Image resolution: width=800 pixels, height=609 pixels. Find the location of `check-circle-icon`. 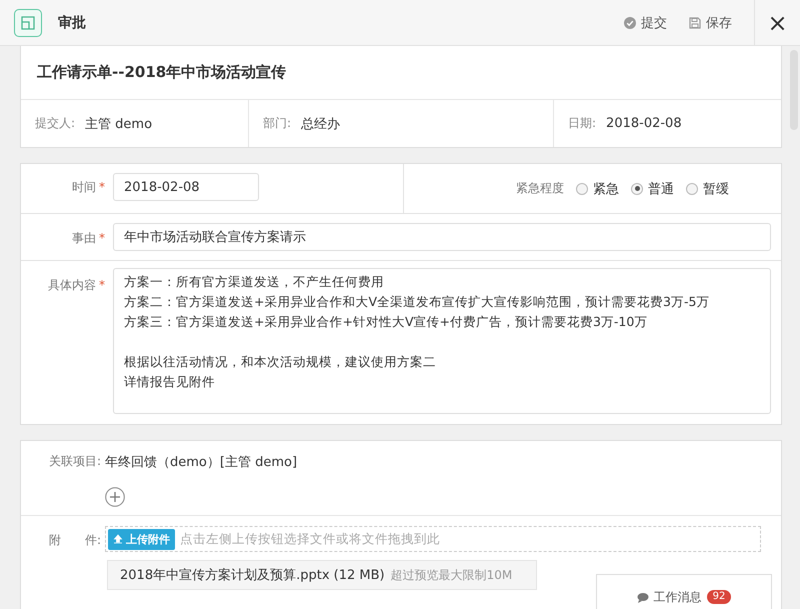

check-circle-icon is located at coordinates (630, 22).